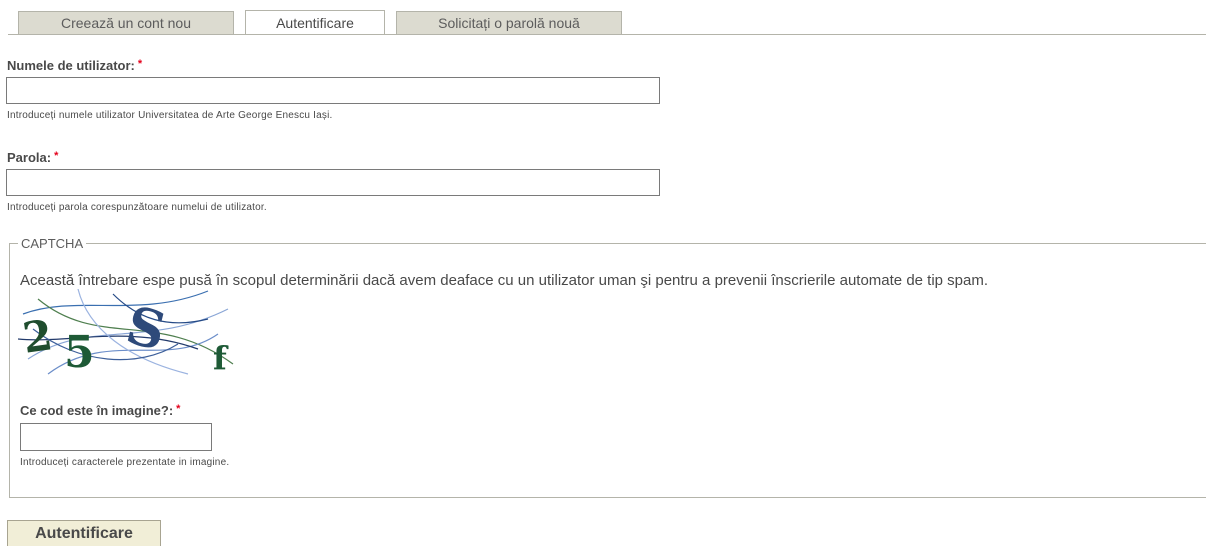  I want to click on username-label: Numele de utilizator: *, so click(74, 65).